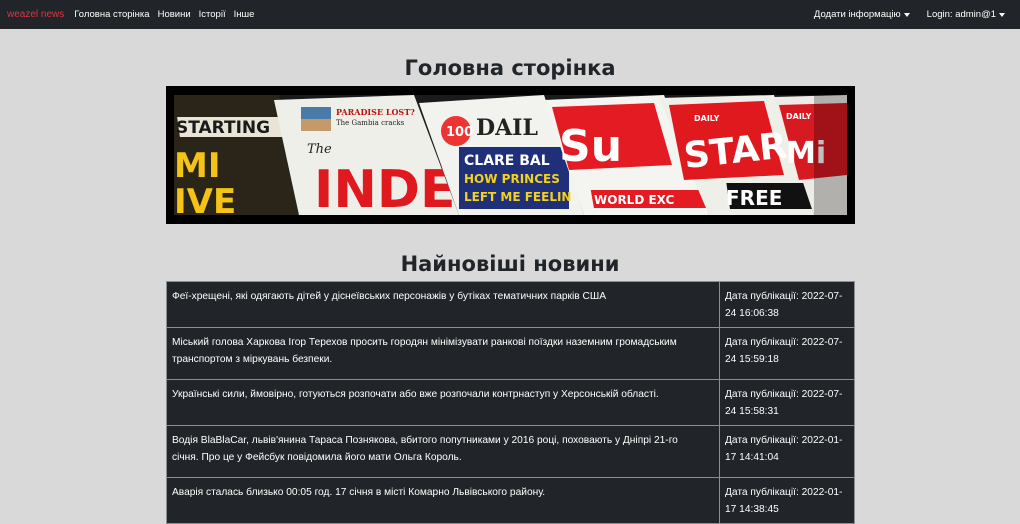 The image size is (1020, 524). What do you see at coordinates (787, 500) in the screenshot?
I see `news-date: Дата публікації: 2022-01- 17 14:38:45` at bounding box center [787, 500].